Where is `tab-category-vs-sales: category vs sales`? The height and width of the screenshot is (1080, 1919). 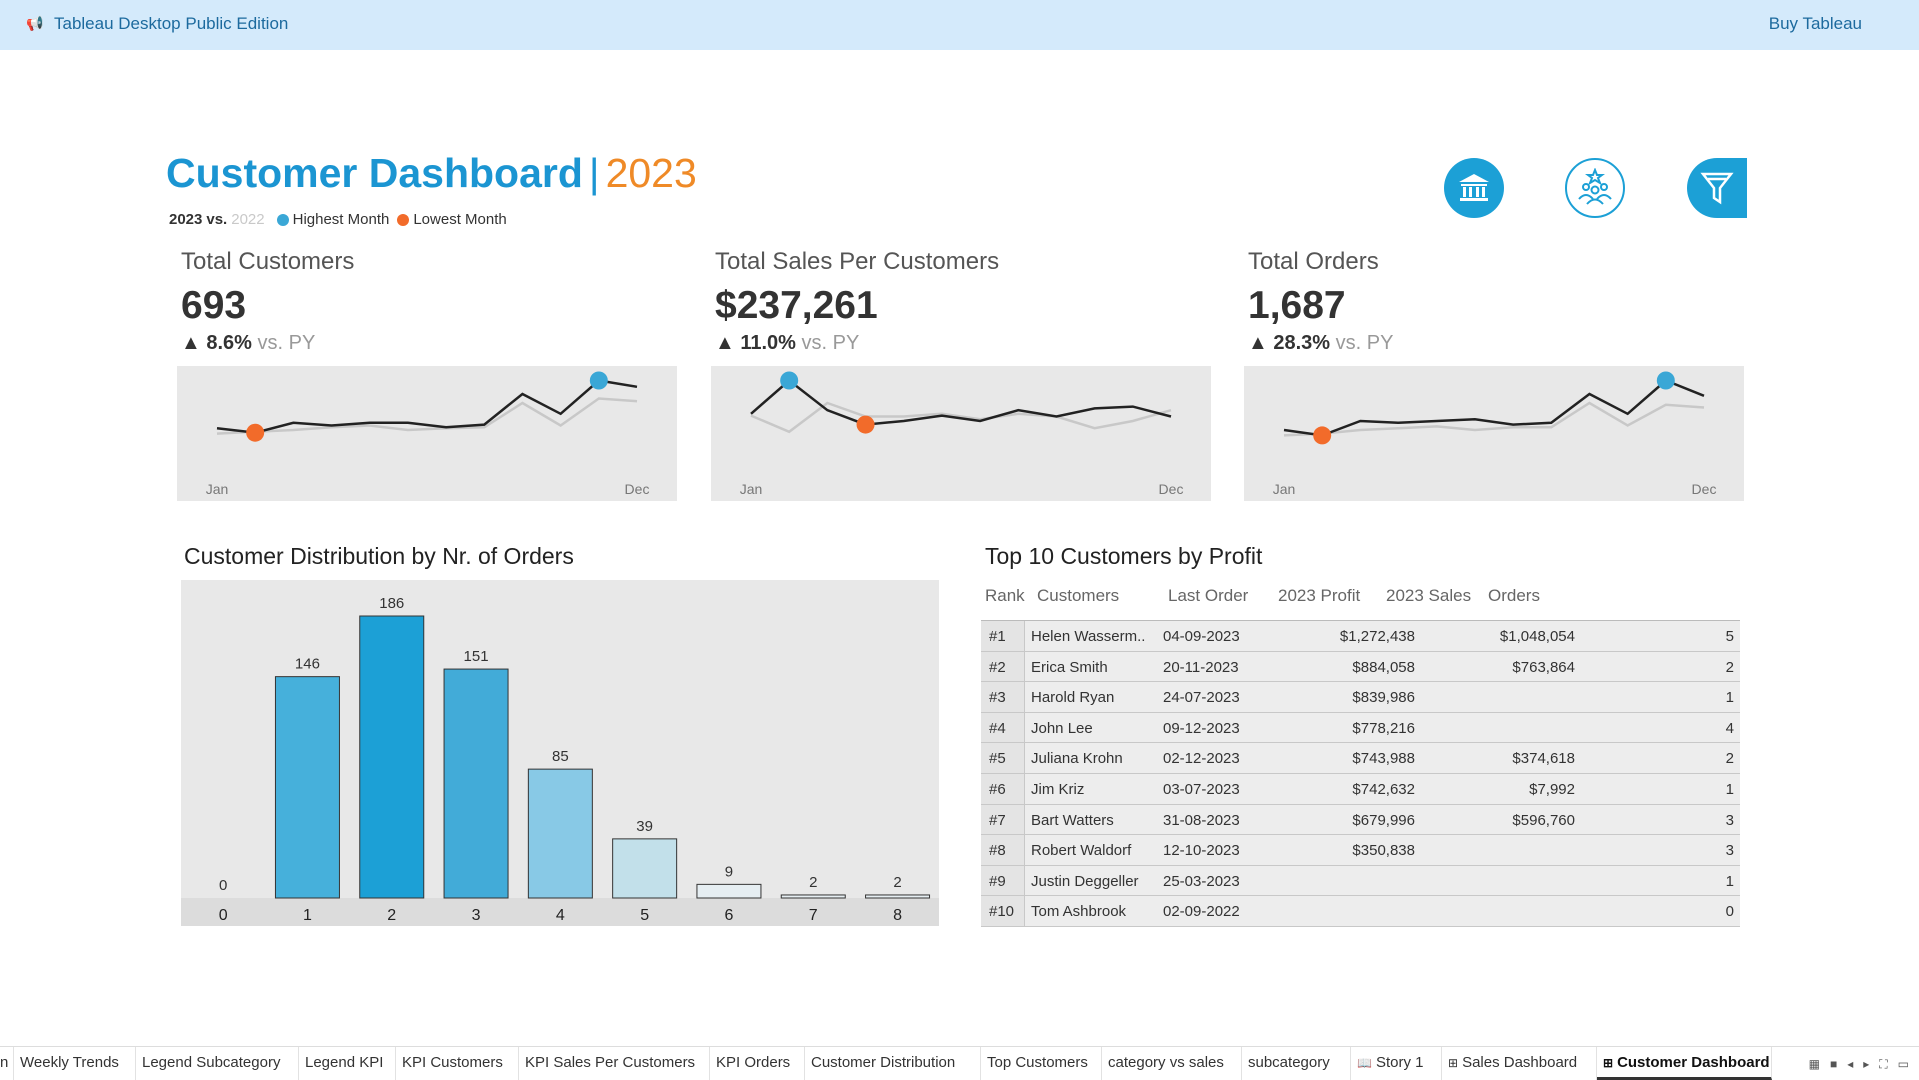 tab-category-vs-sales: category vs sales is located at coordinates (1172, 1063).